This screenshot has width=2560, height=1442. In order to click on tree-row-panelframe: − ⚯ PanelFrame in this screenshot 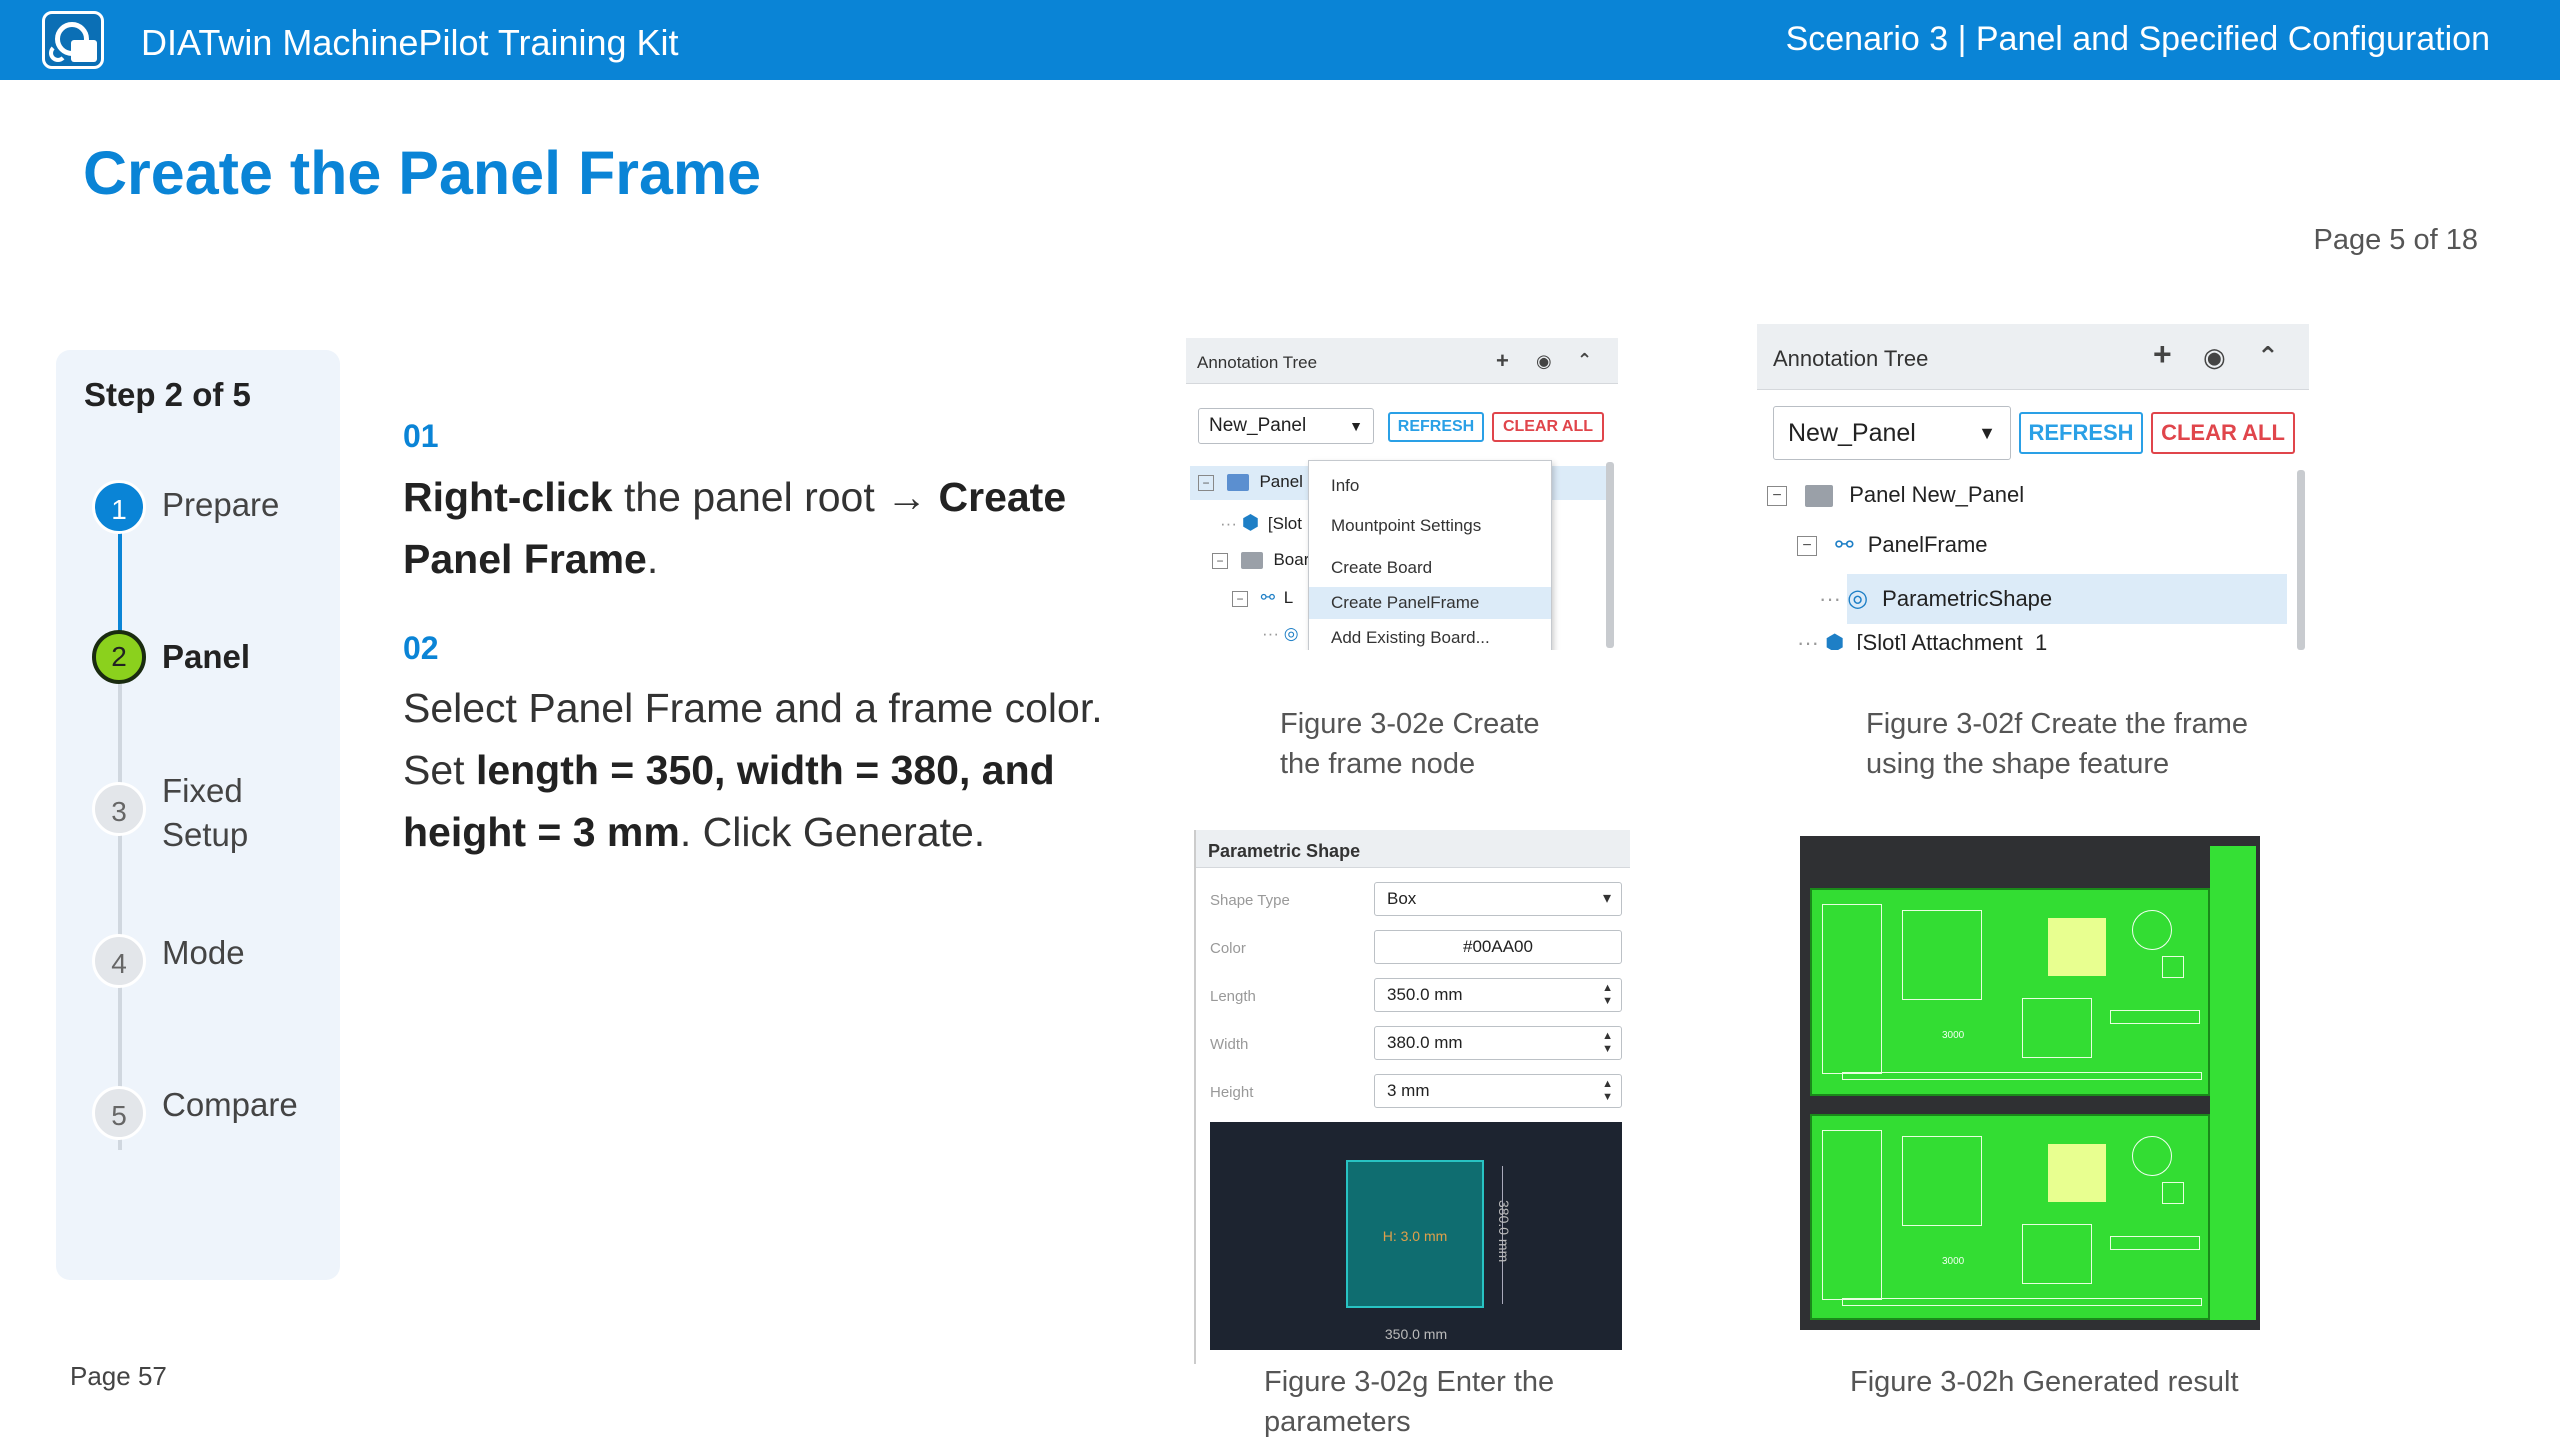, I will do `click(1892, 545)`.